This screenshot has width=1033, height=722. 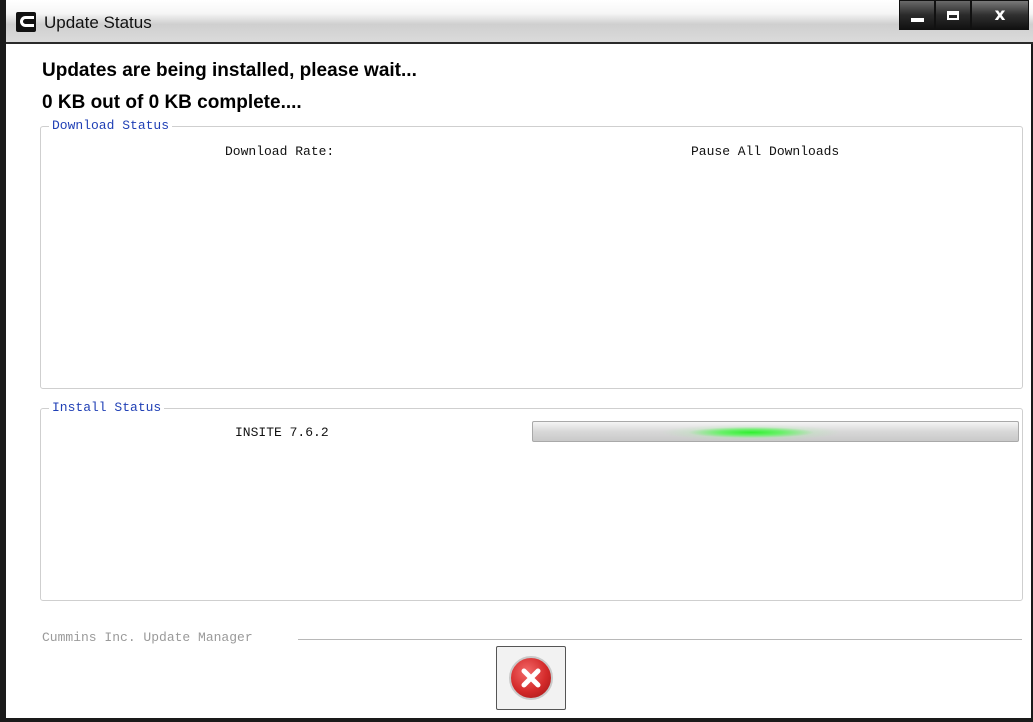 I want to click on download-status-legend: Download Status, so click(x=111, y=125).